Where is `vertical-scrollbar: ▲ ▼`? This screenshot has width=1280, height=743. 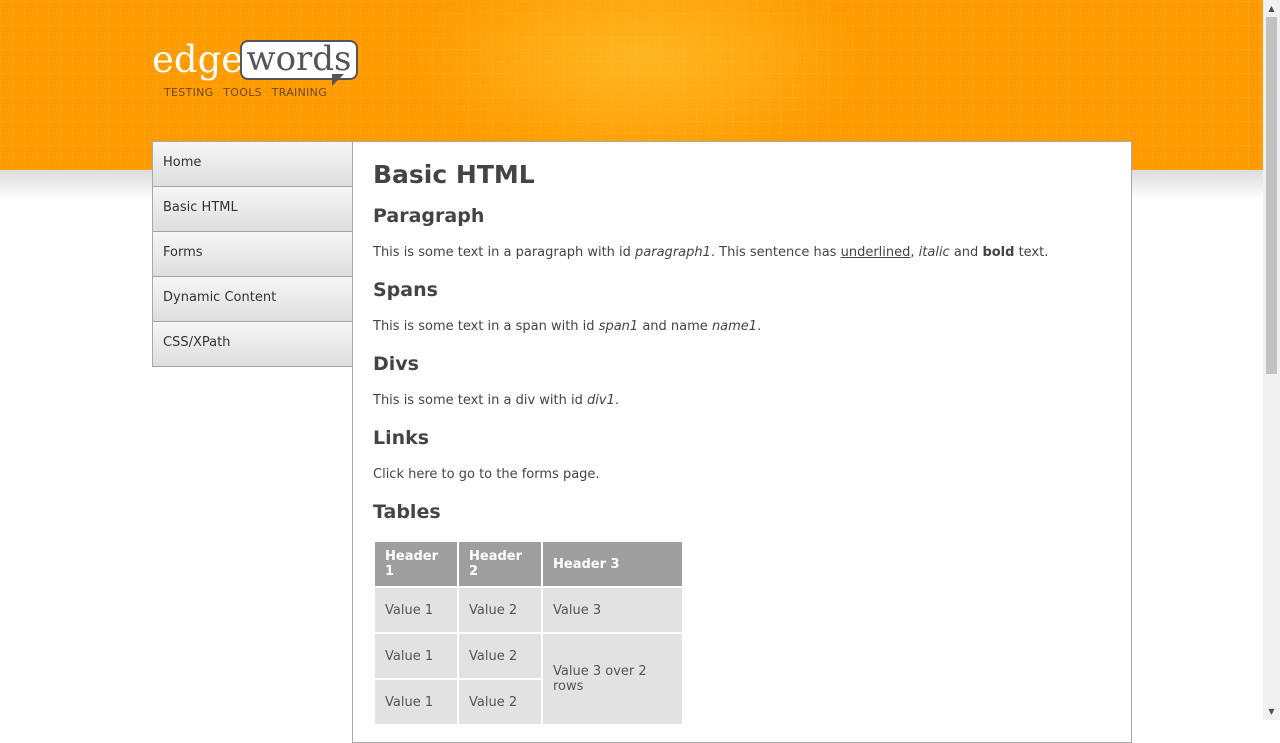 vertical-scrollbar: ▲ ▼ is located at coordinates (1271, 360).